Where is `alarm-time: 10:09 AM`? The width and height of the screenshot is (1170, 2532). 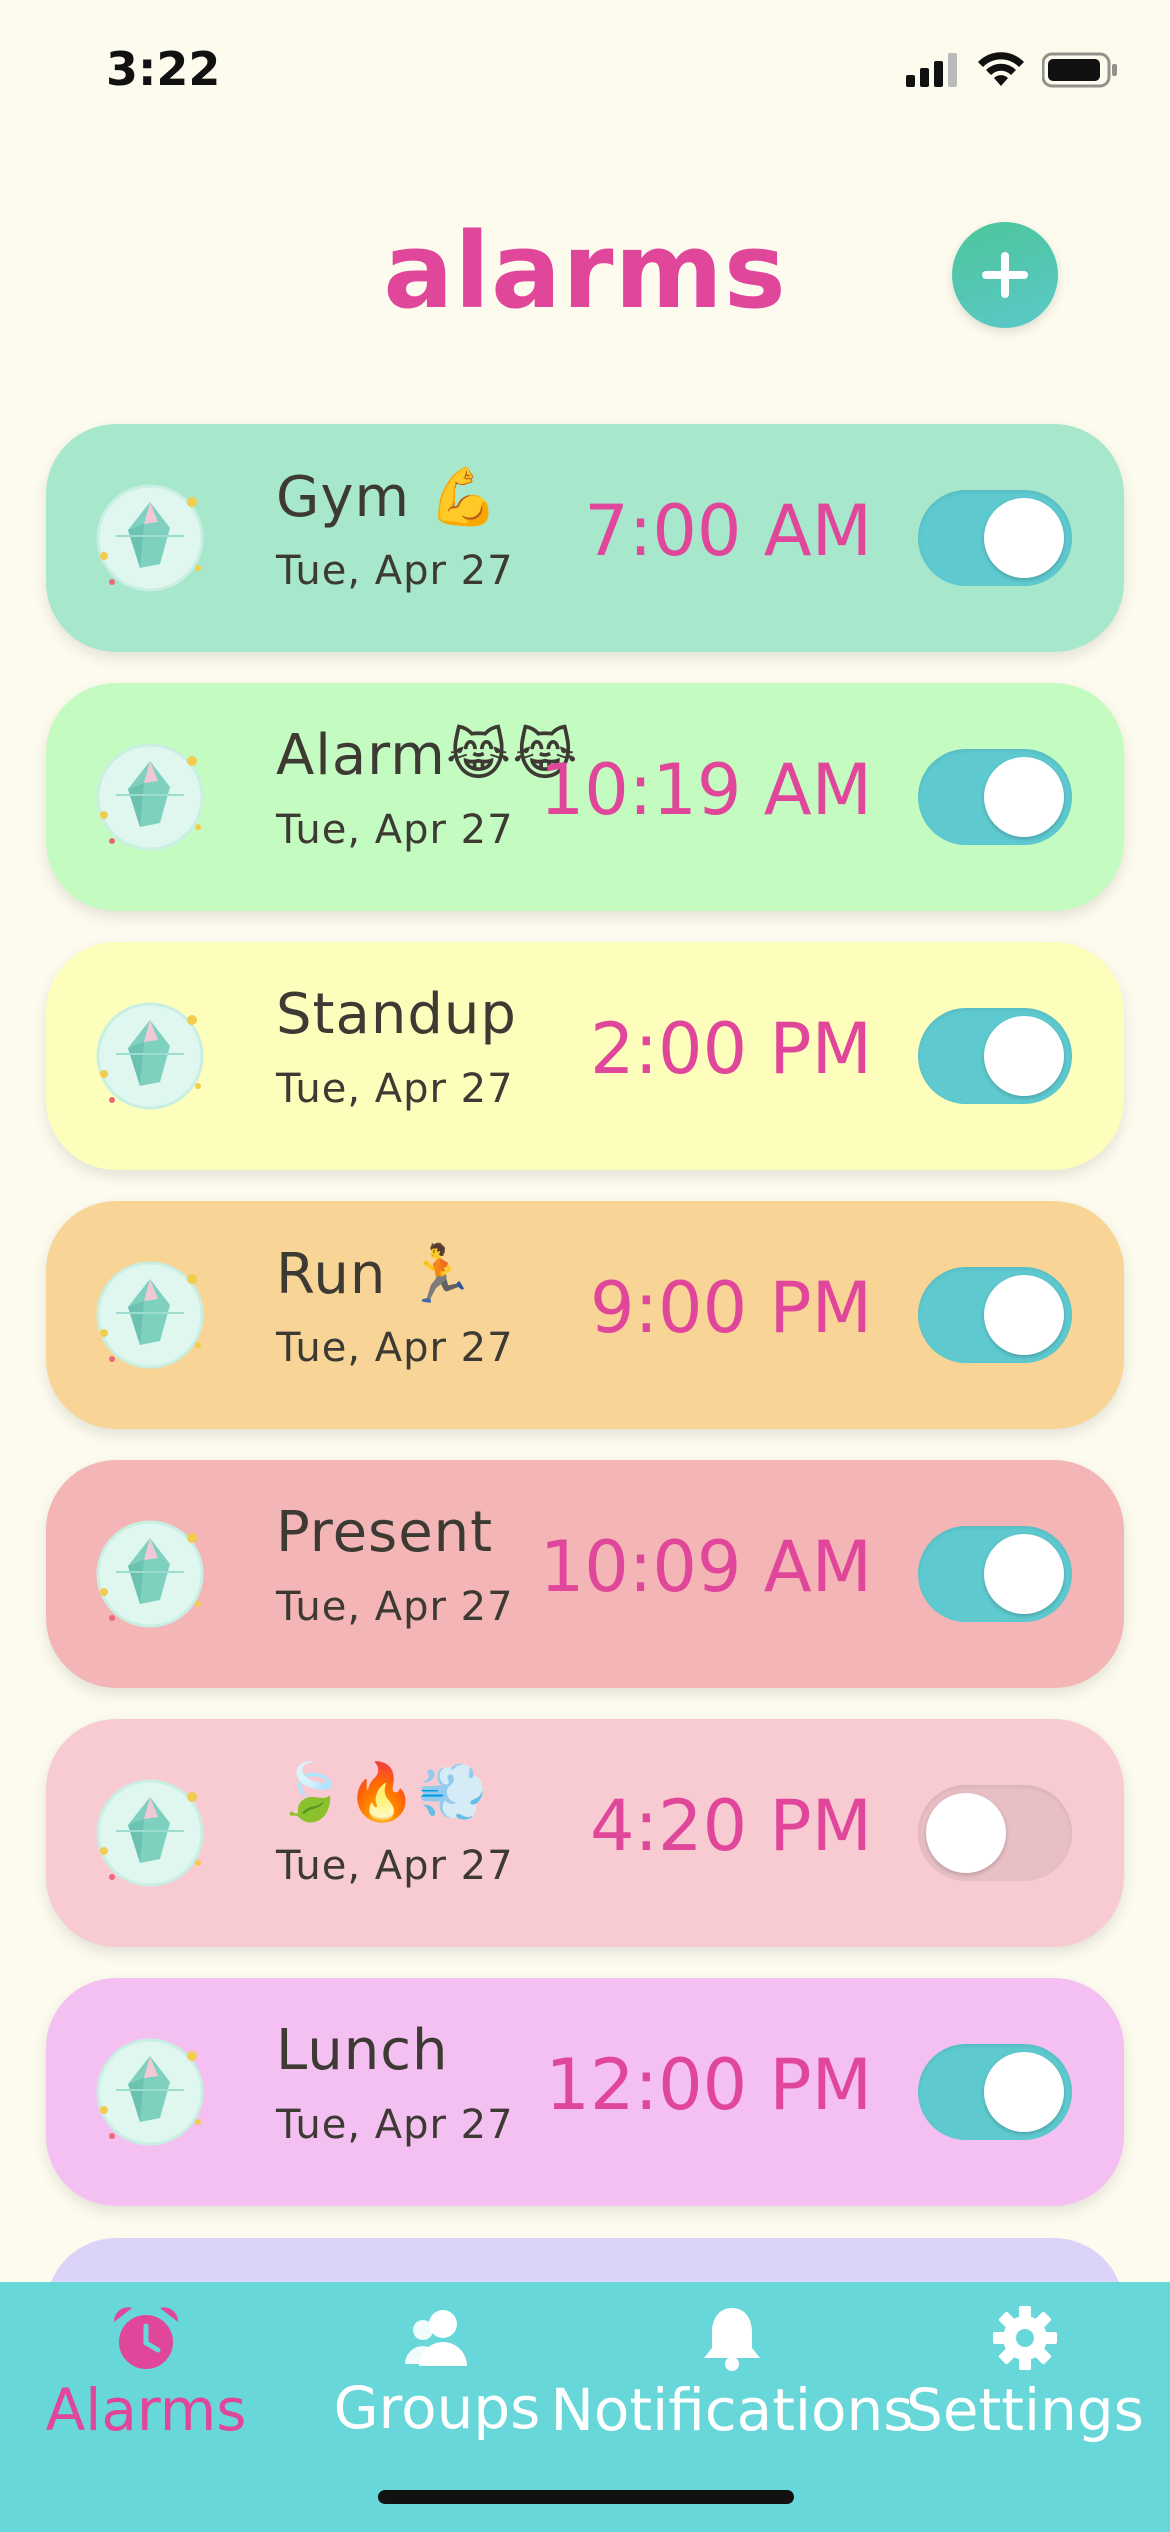
alarm-time: 10:09 AM is located at coordinates (705, 1567).